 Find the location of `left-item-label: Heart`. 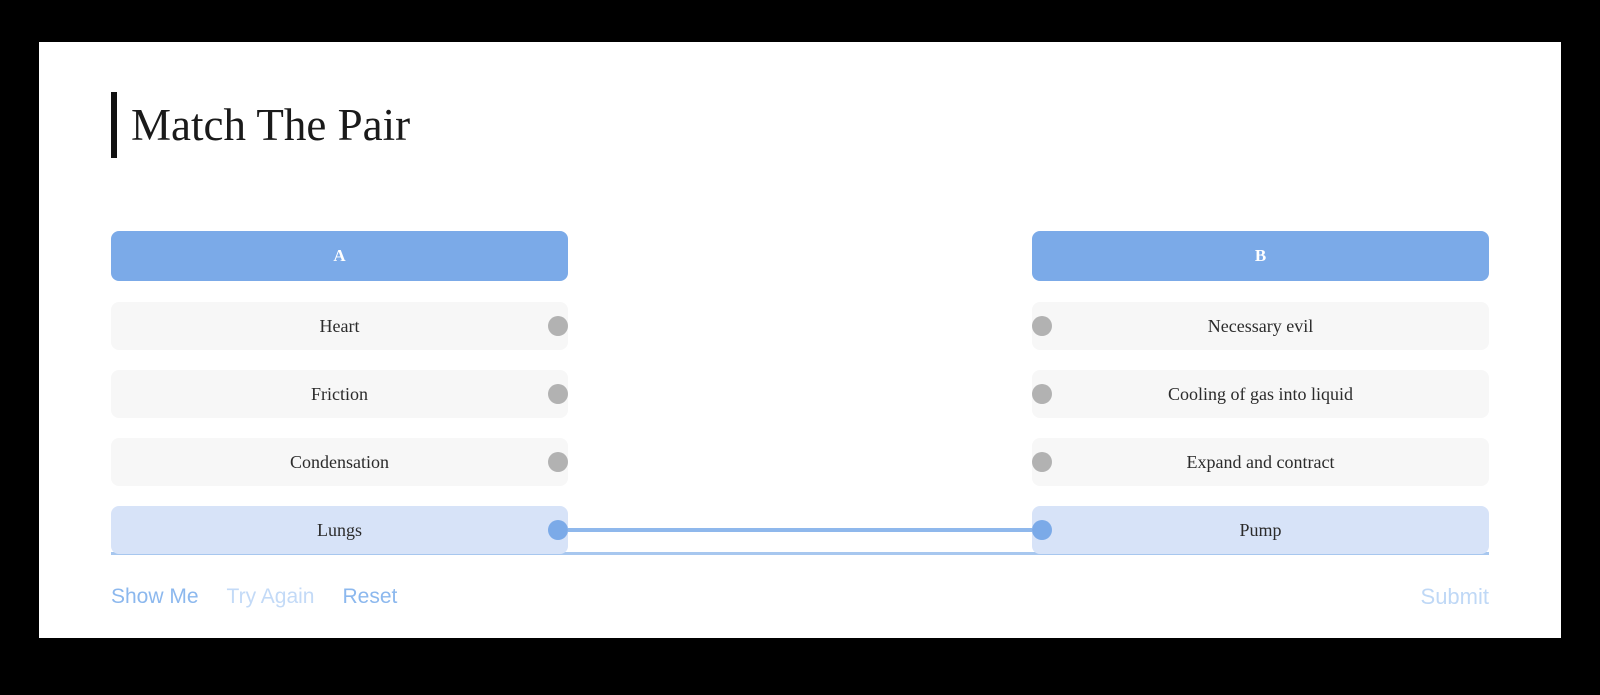

left-item-label: Heart is located at coordinates (339, 325).